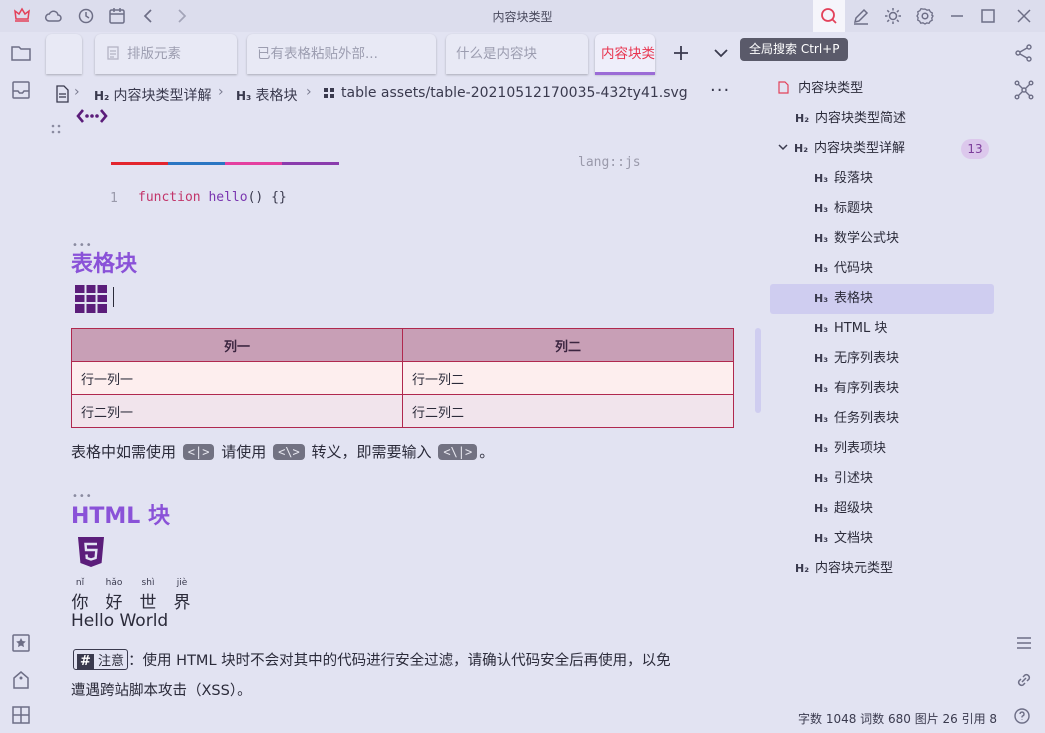 The width and height of the screenshot is (1045, 733). I want to click on outline-list-icon, so click(1024, 643).